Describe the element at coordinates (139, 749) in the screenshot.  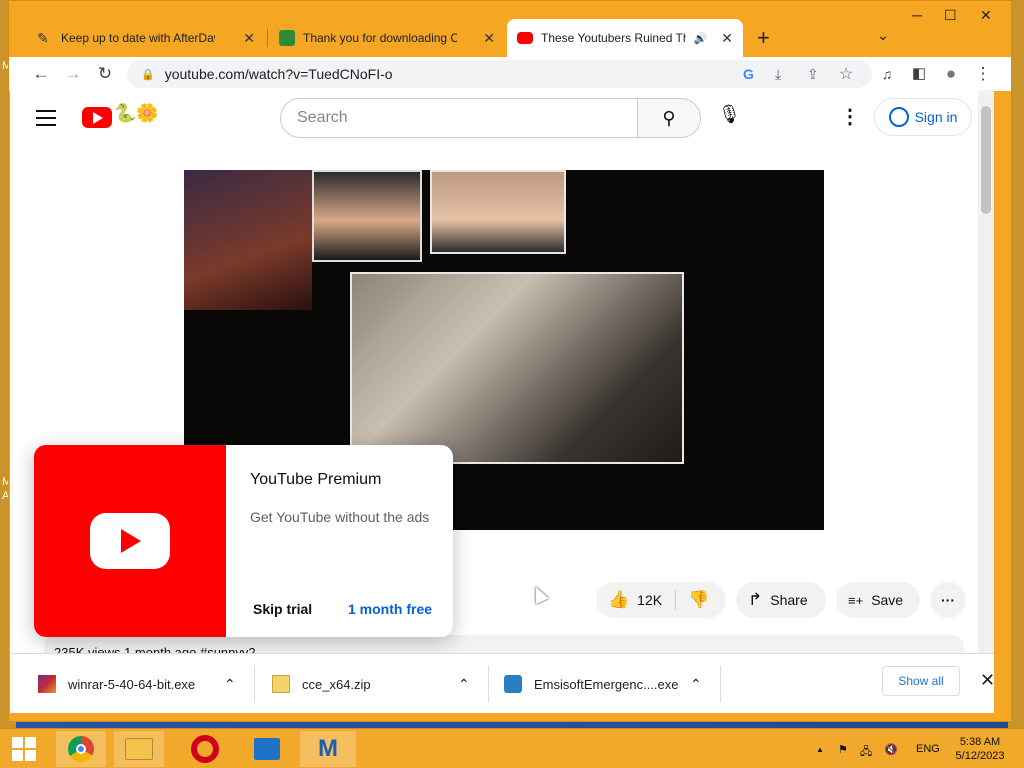
I see `file-explorer-icon` at that location.